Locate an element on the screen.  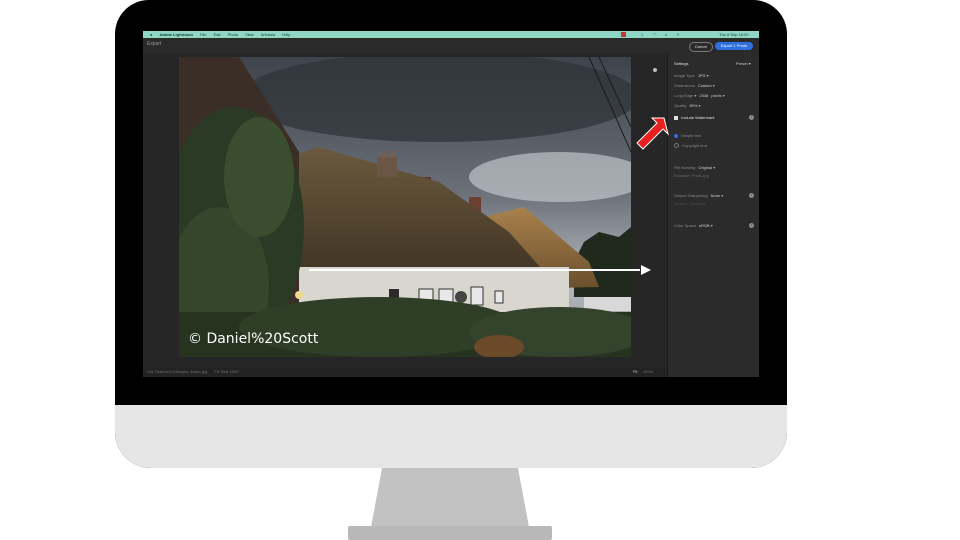
annotation-overlay is located at coordinates (489, 196).